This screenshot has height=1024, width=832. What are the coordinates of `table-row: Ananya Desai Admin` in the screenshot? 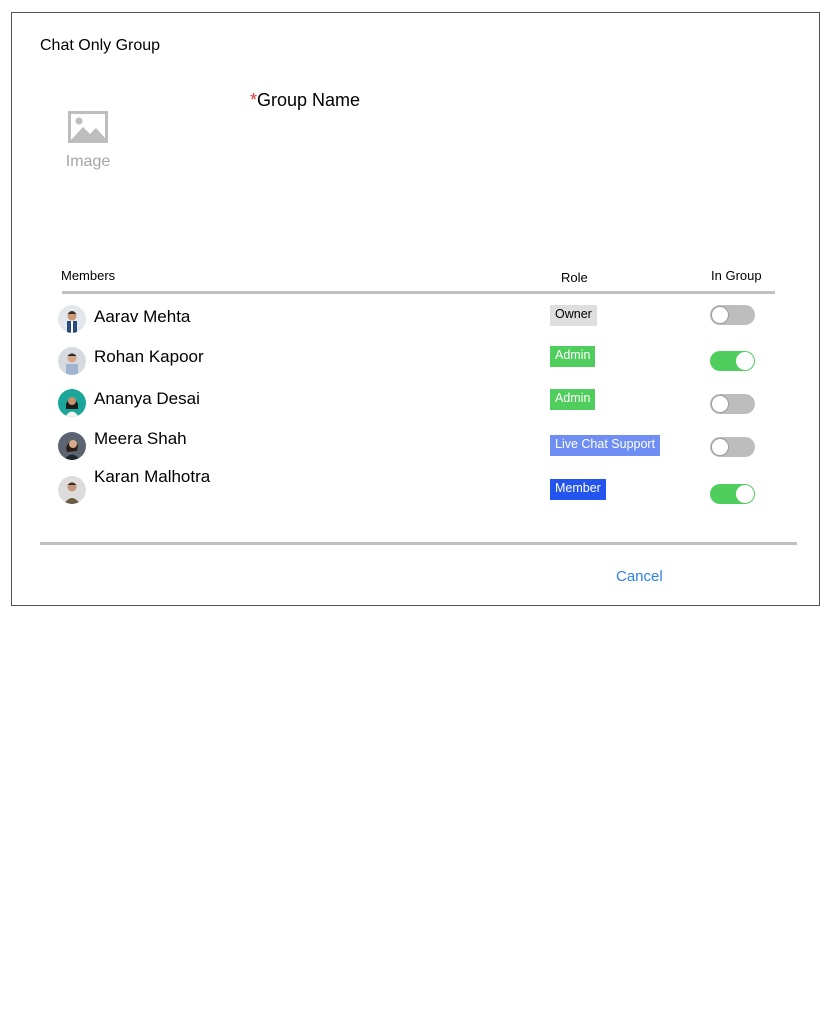 It's located at (416, 399).